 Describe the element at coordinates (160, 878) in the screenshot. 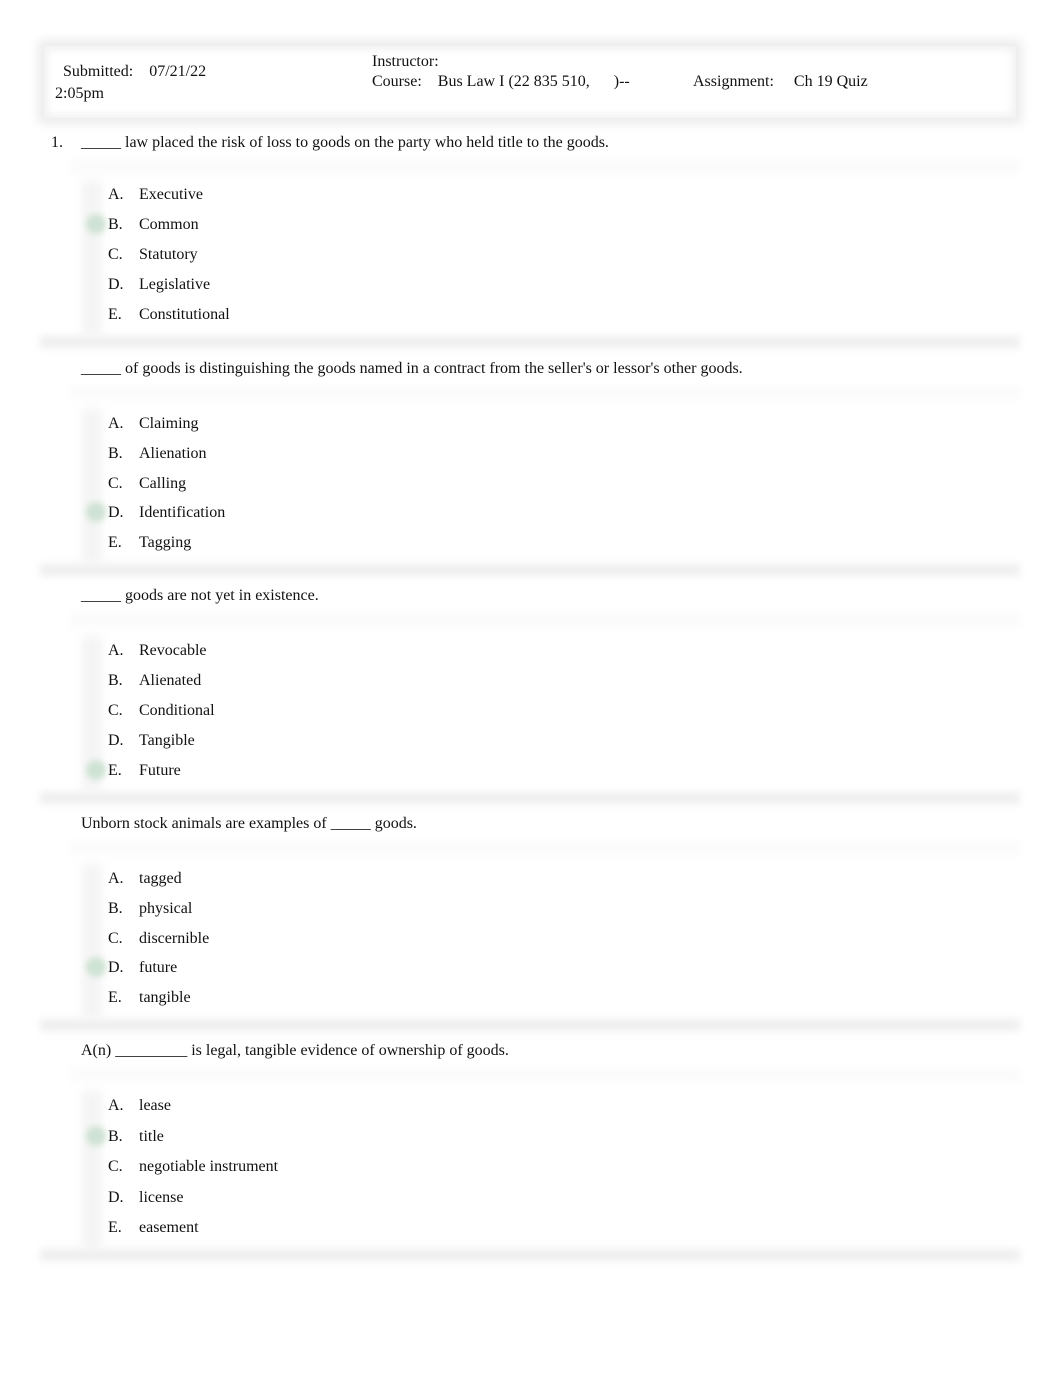

I see `option-text: tagged` at that location.